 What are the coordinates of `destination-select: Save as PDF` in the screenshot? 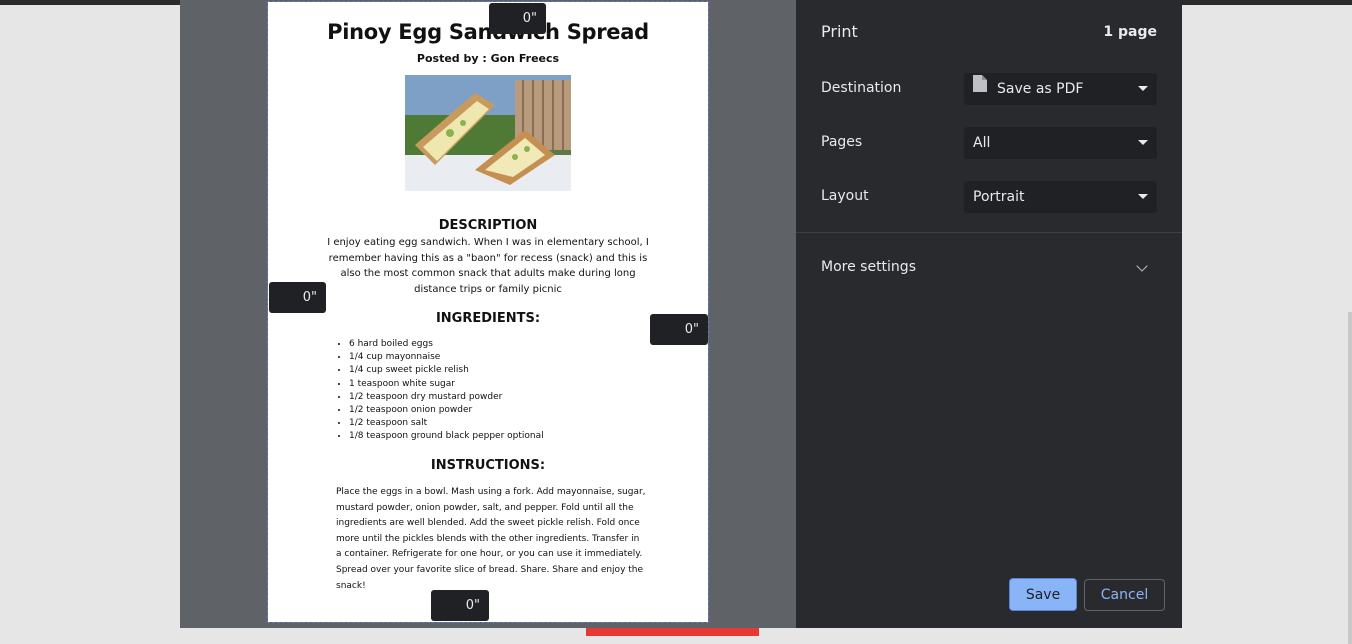 It's located at (1060, 89).